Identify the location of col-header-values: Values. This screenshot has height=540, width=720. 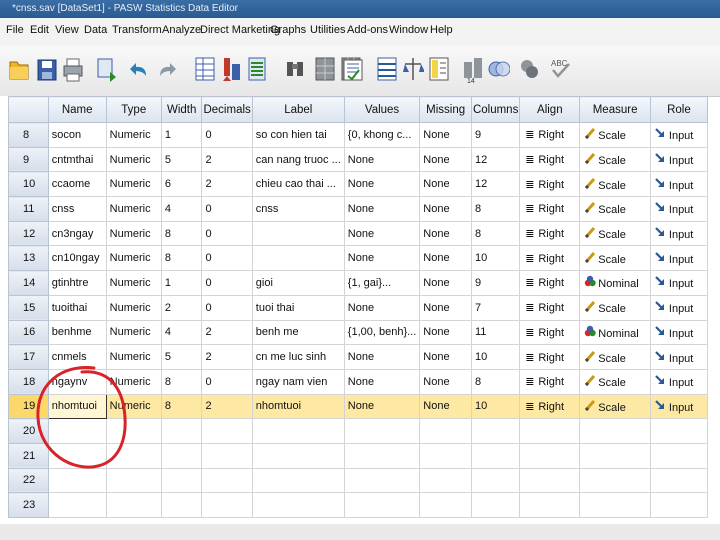
(382, 109).